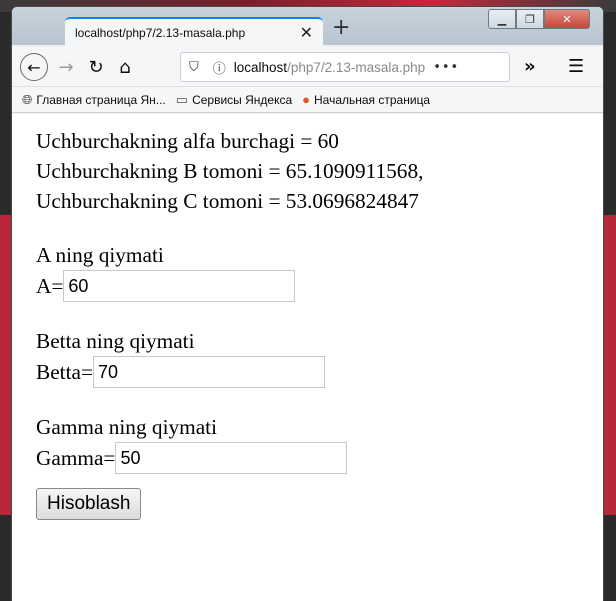 Image resolution: width=616 pixels, height=601 pixels. Describe the element at coordinates (76, 458) in the screenshot. I see `gamma-label: Gamma=` at that location.